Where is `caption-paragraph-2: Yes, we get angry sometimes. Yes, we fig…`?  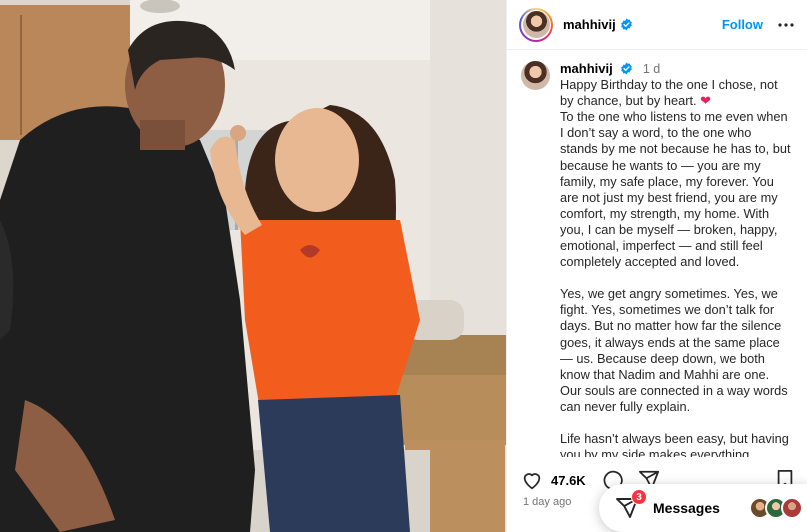 caption-paragraph-2: Yes, we get angry sometimes. Yes, we fig… is located at coordinates (674, 350).